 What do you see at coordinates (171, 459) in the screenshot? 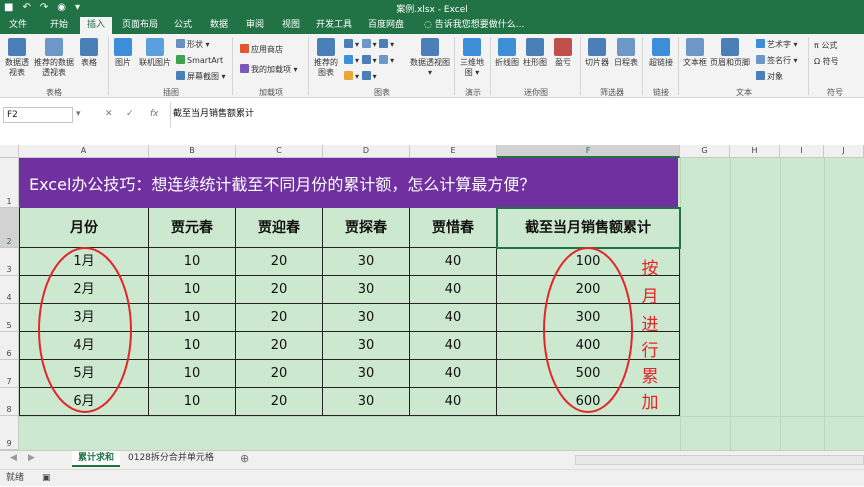
I see `sheet-tab-split-merge: 0128拆分合并单元格` at bounding box center [171, 459].